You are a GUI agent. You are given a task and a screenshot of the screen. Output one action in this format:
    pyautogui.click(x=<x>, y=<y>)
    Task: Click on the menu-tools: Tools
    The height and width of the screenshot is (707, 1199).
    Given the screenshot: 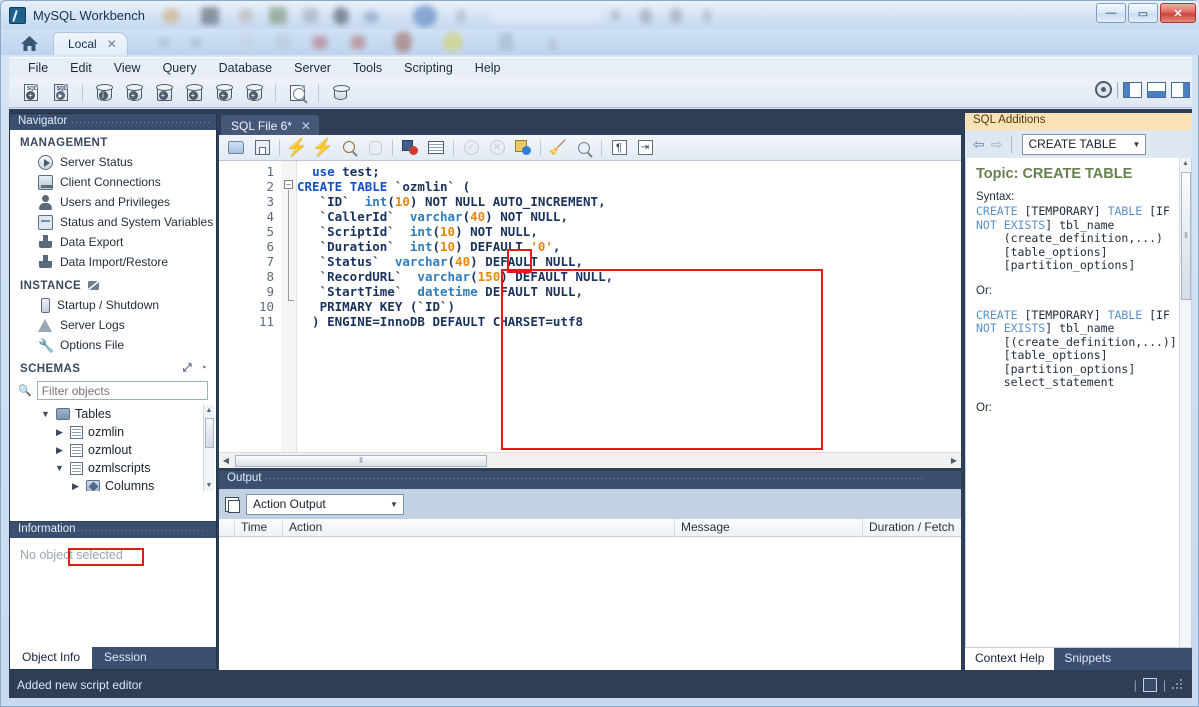 What is the action you would take?
    pyautogui.click(x=367, y=68)
    